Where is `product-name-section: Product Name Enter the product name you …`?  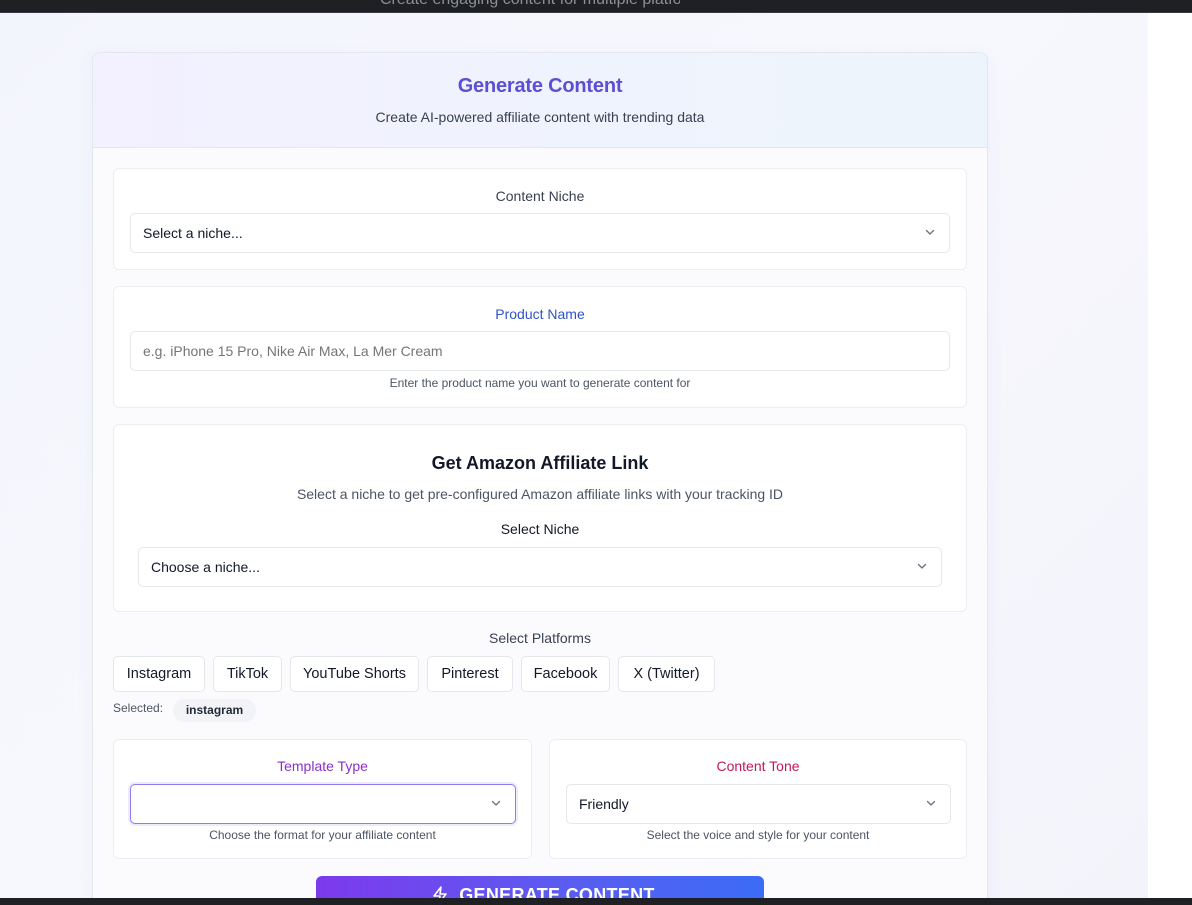
product-name-section: Product Name Enter the product name you … is located at coordinates (540, 347).